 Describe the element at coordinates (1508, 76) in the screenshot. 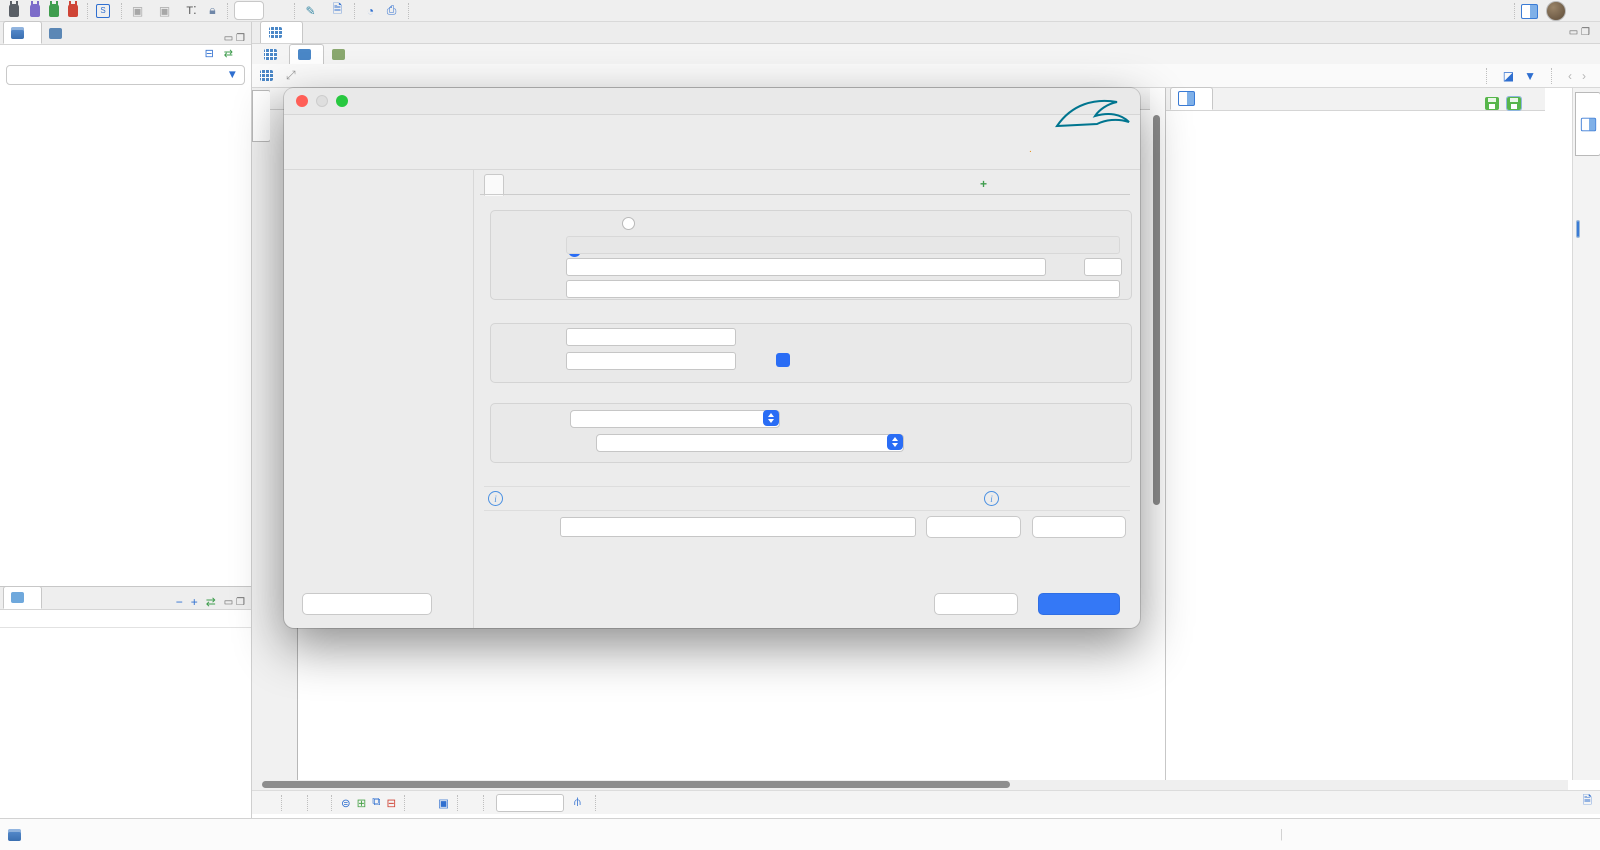

I see `erase-filter-icon: ◪` at that location.